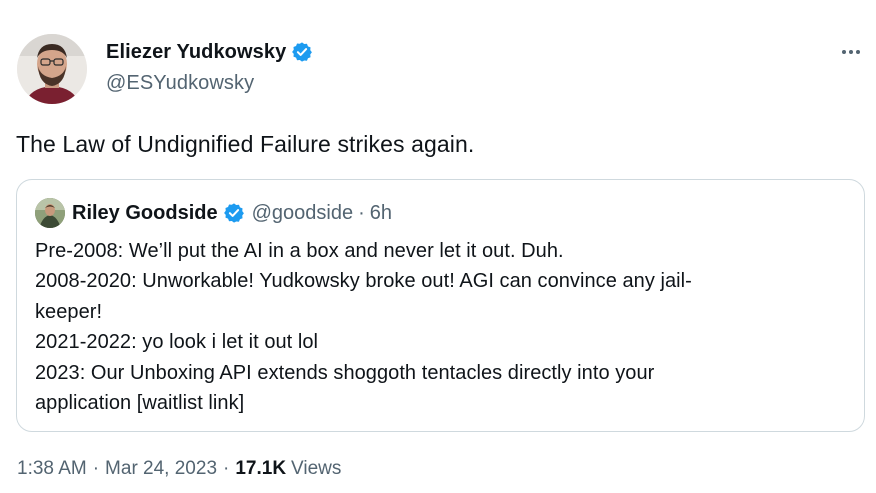 Image resolution: width=876 pixels, height=493 pixels. What do you see at coordinates (145, 212) in the screenshot?
I see `quoted-author-name: Riley Goodside` at bounding box center [145, 212].